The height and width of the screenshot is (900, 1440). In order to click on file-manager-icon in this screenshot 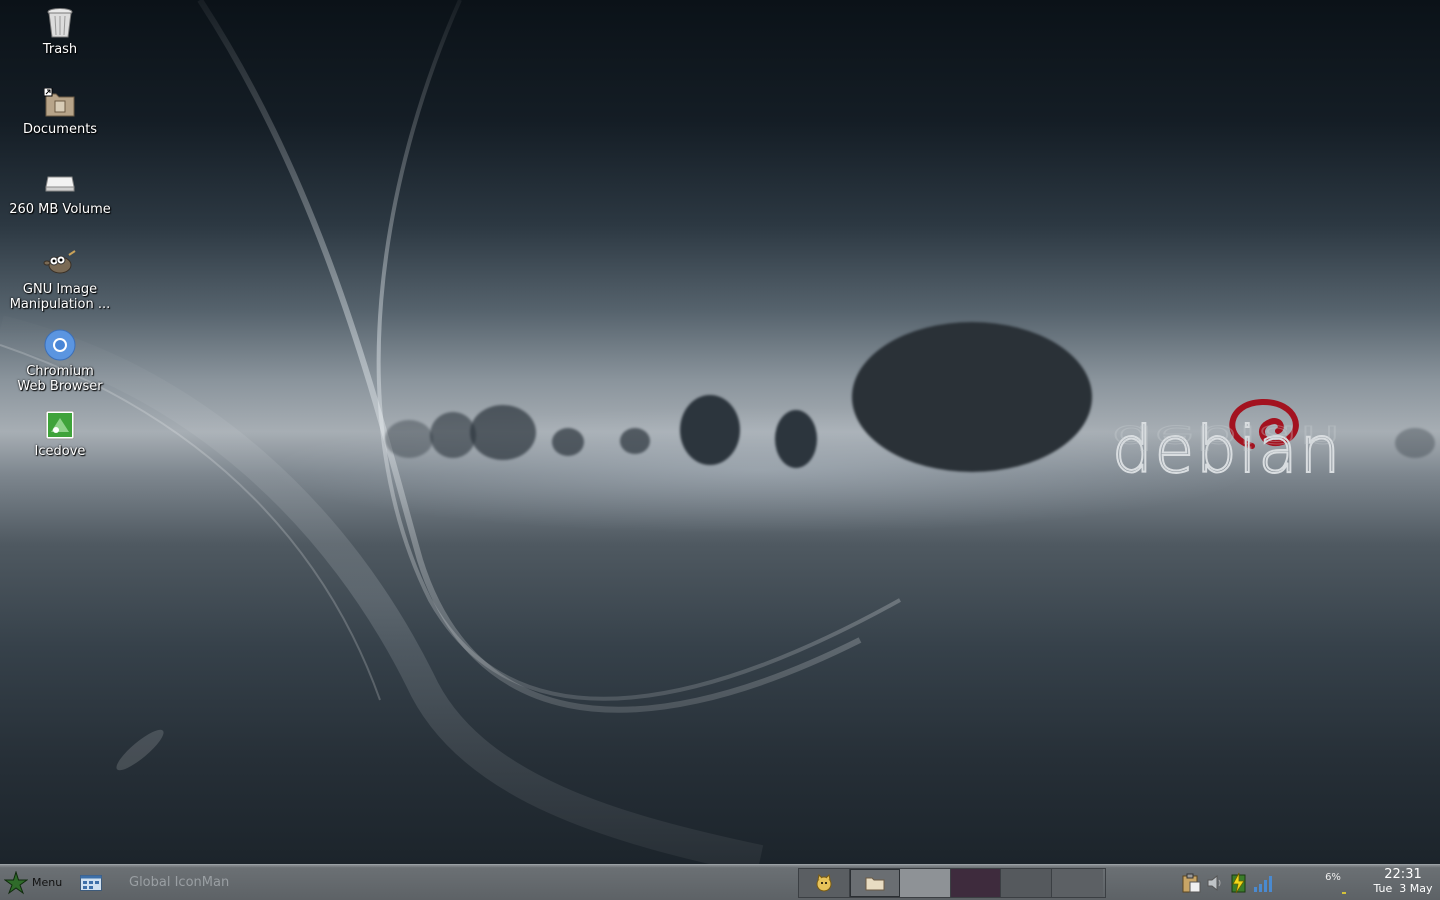, I will do `click(875, 884)`.